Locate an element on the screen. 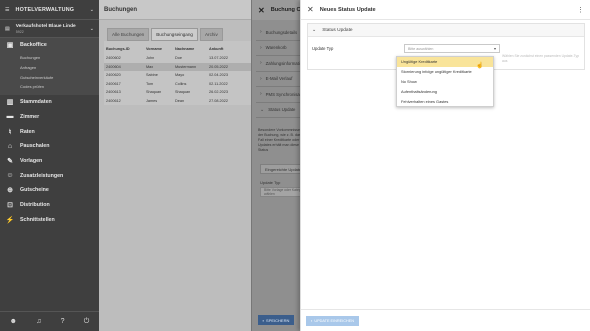  mouse-cursor-icon: ☝ is located at coordinates (480, 66).